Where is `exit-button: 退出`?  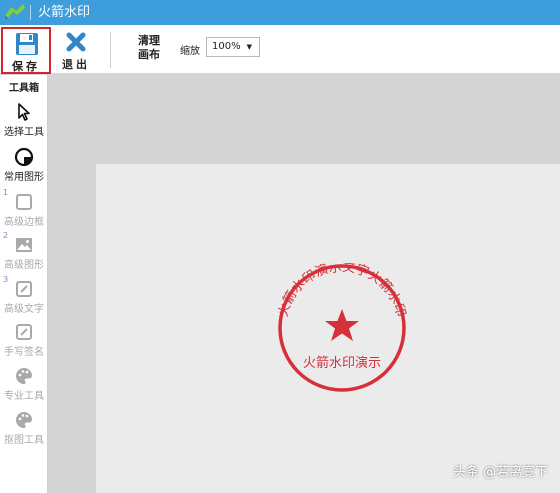 exit-button: 退出 is located at coordinates (76, 50).